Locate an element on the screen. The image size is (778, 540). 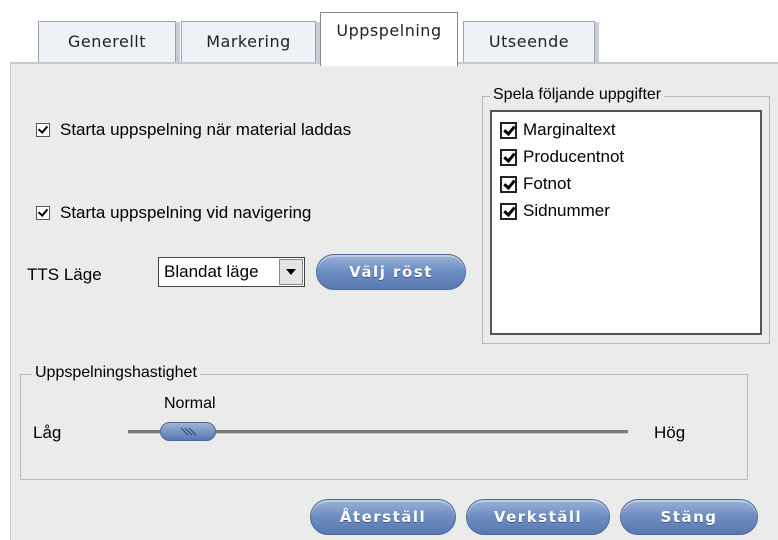
tab-generellt: Generellt is located at coordinates (109, 41).